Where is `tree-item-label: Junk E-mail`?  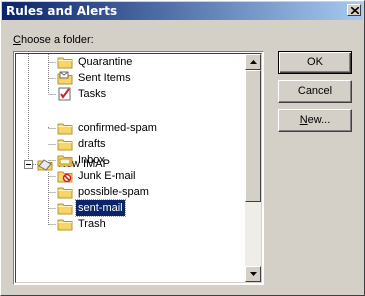 tree-item-label: Junk E-mail is located at coordinates (107, 176).